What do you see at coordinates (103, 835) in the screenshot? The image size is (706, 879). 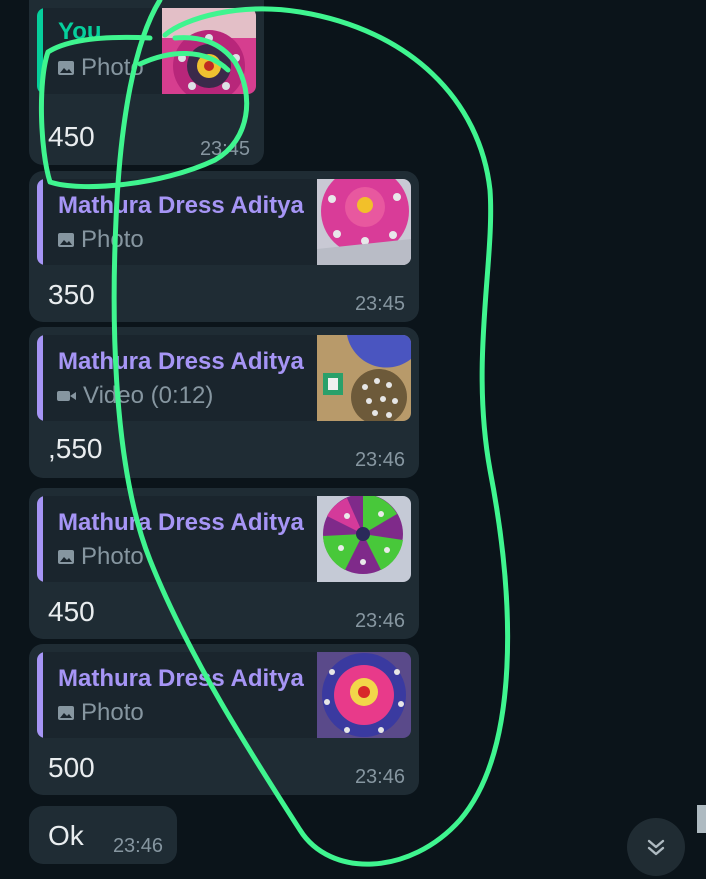 I see `message-bubble: Ok 23:46` at bounding box center [103, 835].